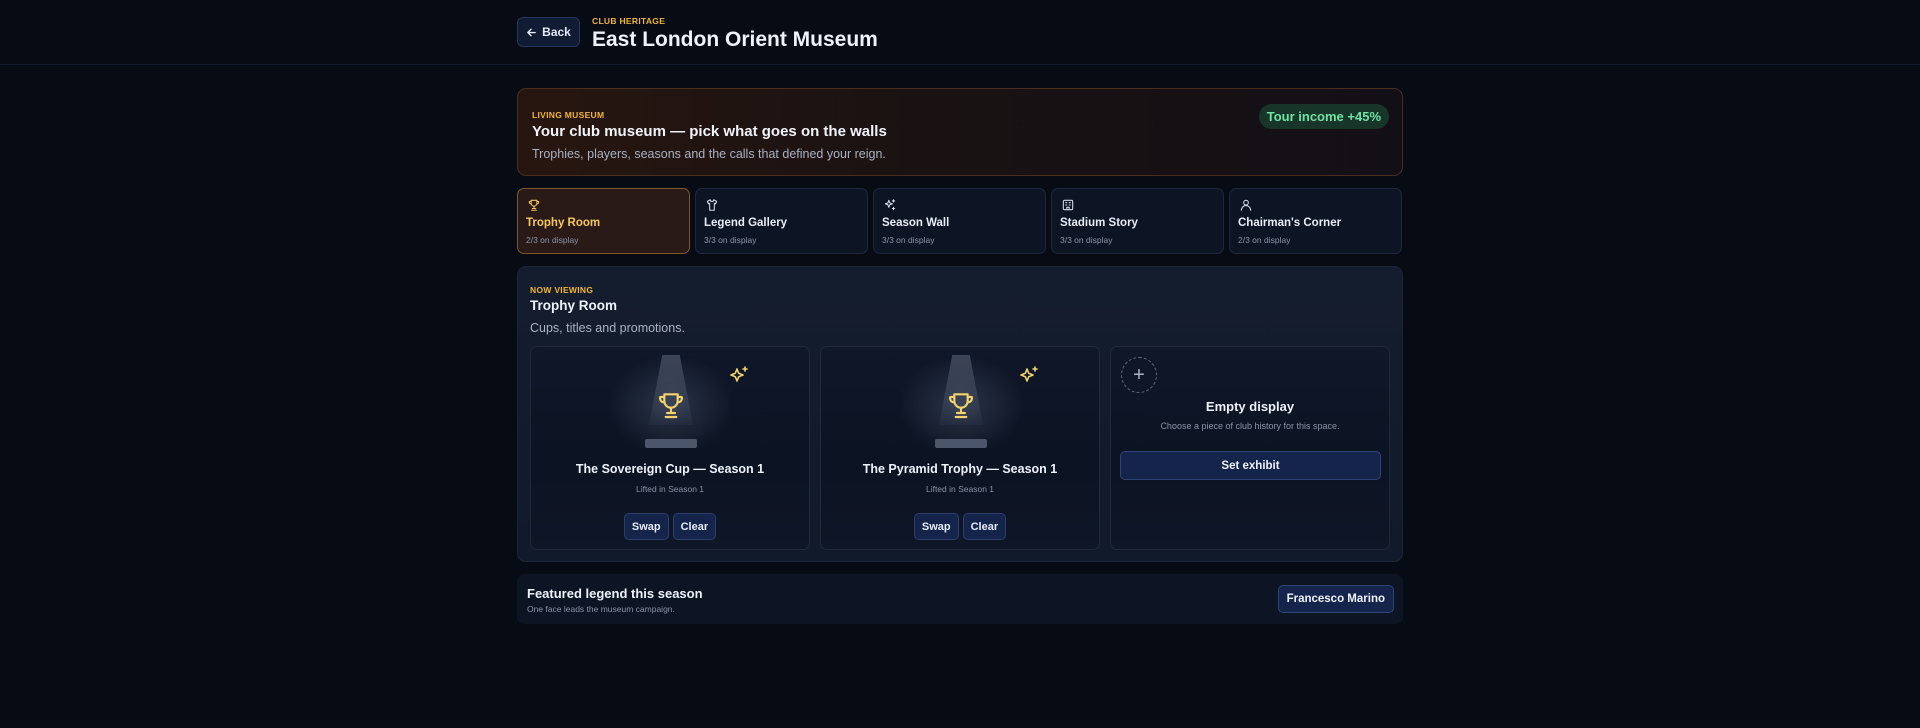 The width and height of the screenshot is (1920, 728). Describe the element at coordinates (712, 205) in the screenshot. I see `shirt-icon` at that location.